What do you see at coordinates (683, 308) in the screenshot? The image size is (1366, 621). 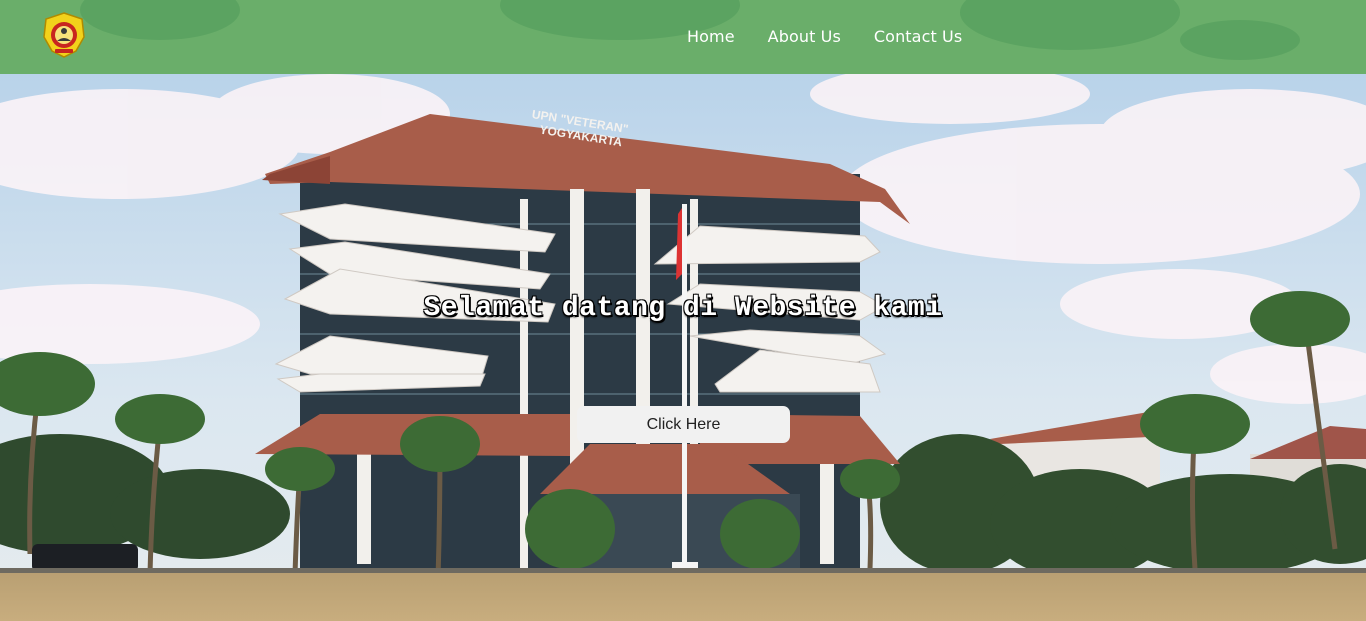 I see `hero-title: Selamat datang di Website kami` at bounding box center [683, 308].